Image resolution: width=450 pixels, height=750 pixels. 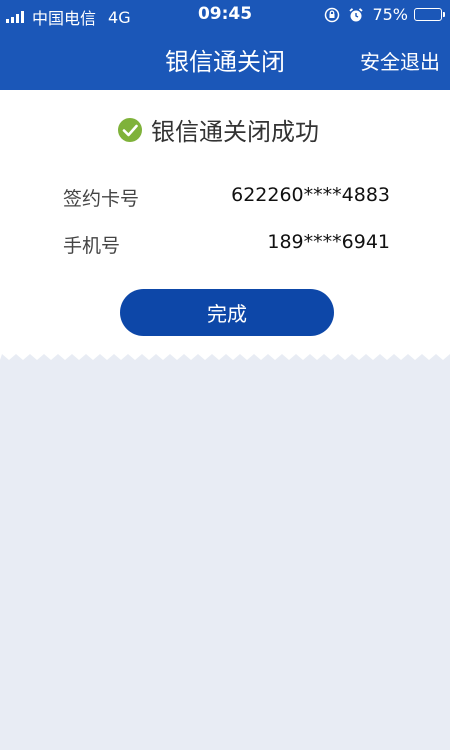 I want to click on battery-icon, so click(x=429, y=14).